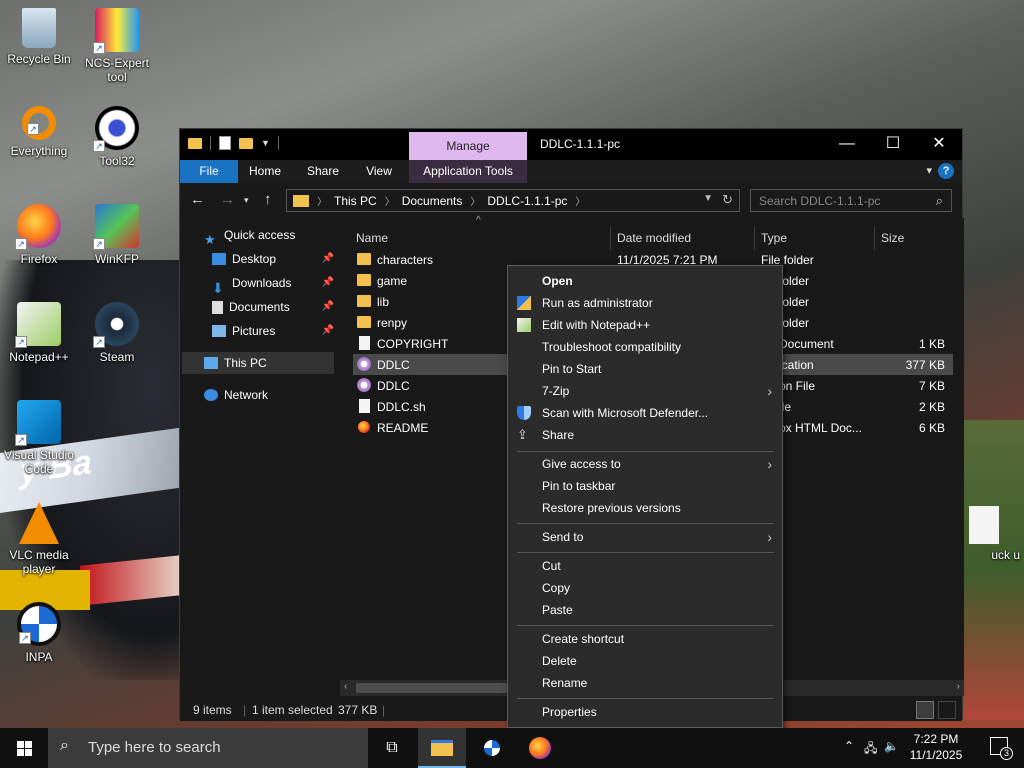 The image size is (1024, 768). I want to click on minimize-button: —, so click(847, 143).